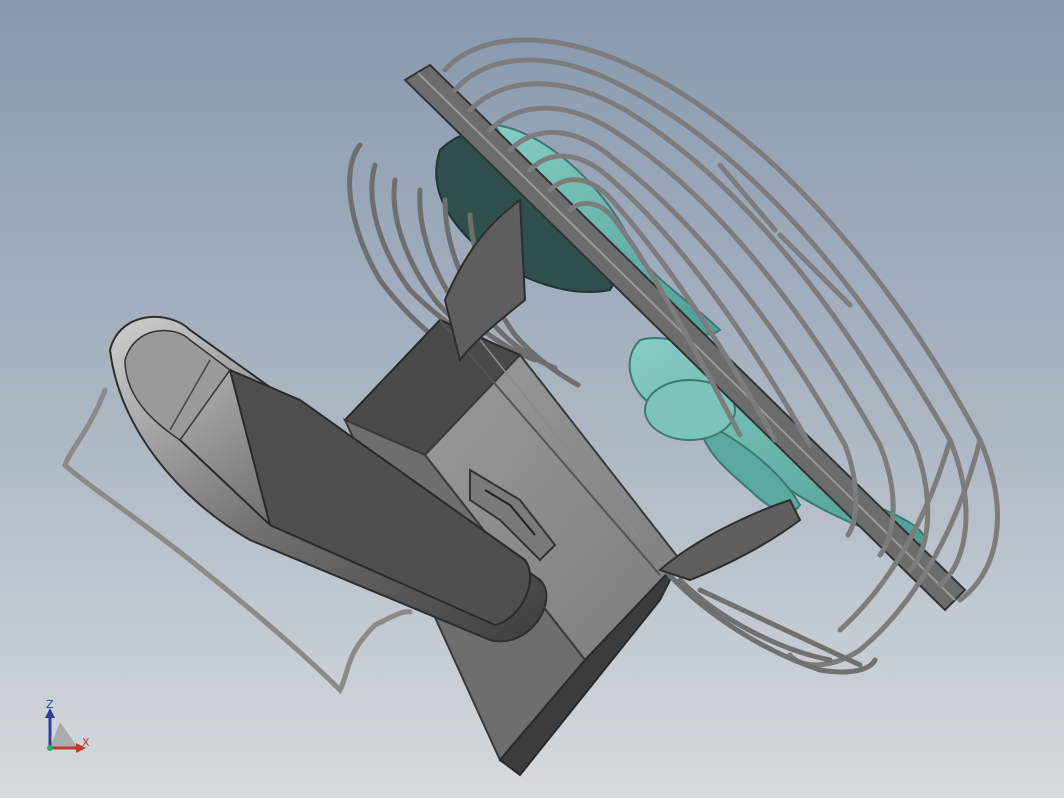  What do you see at coordinates (86, 742) in the screenshot?
I see `triad-x-label: X` at bounding box center [86, 742].